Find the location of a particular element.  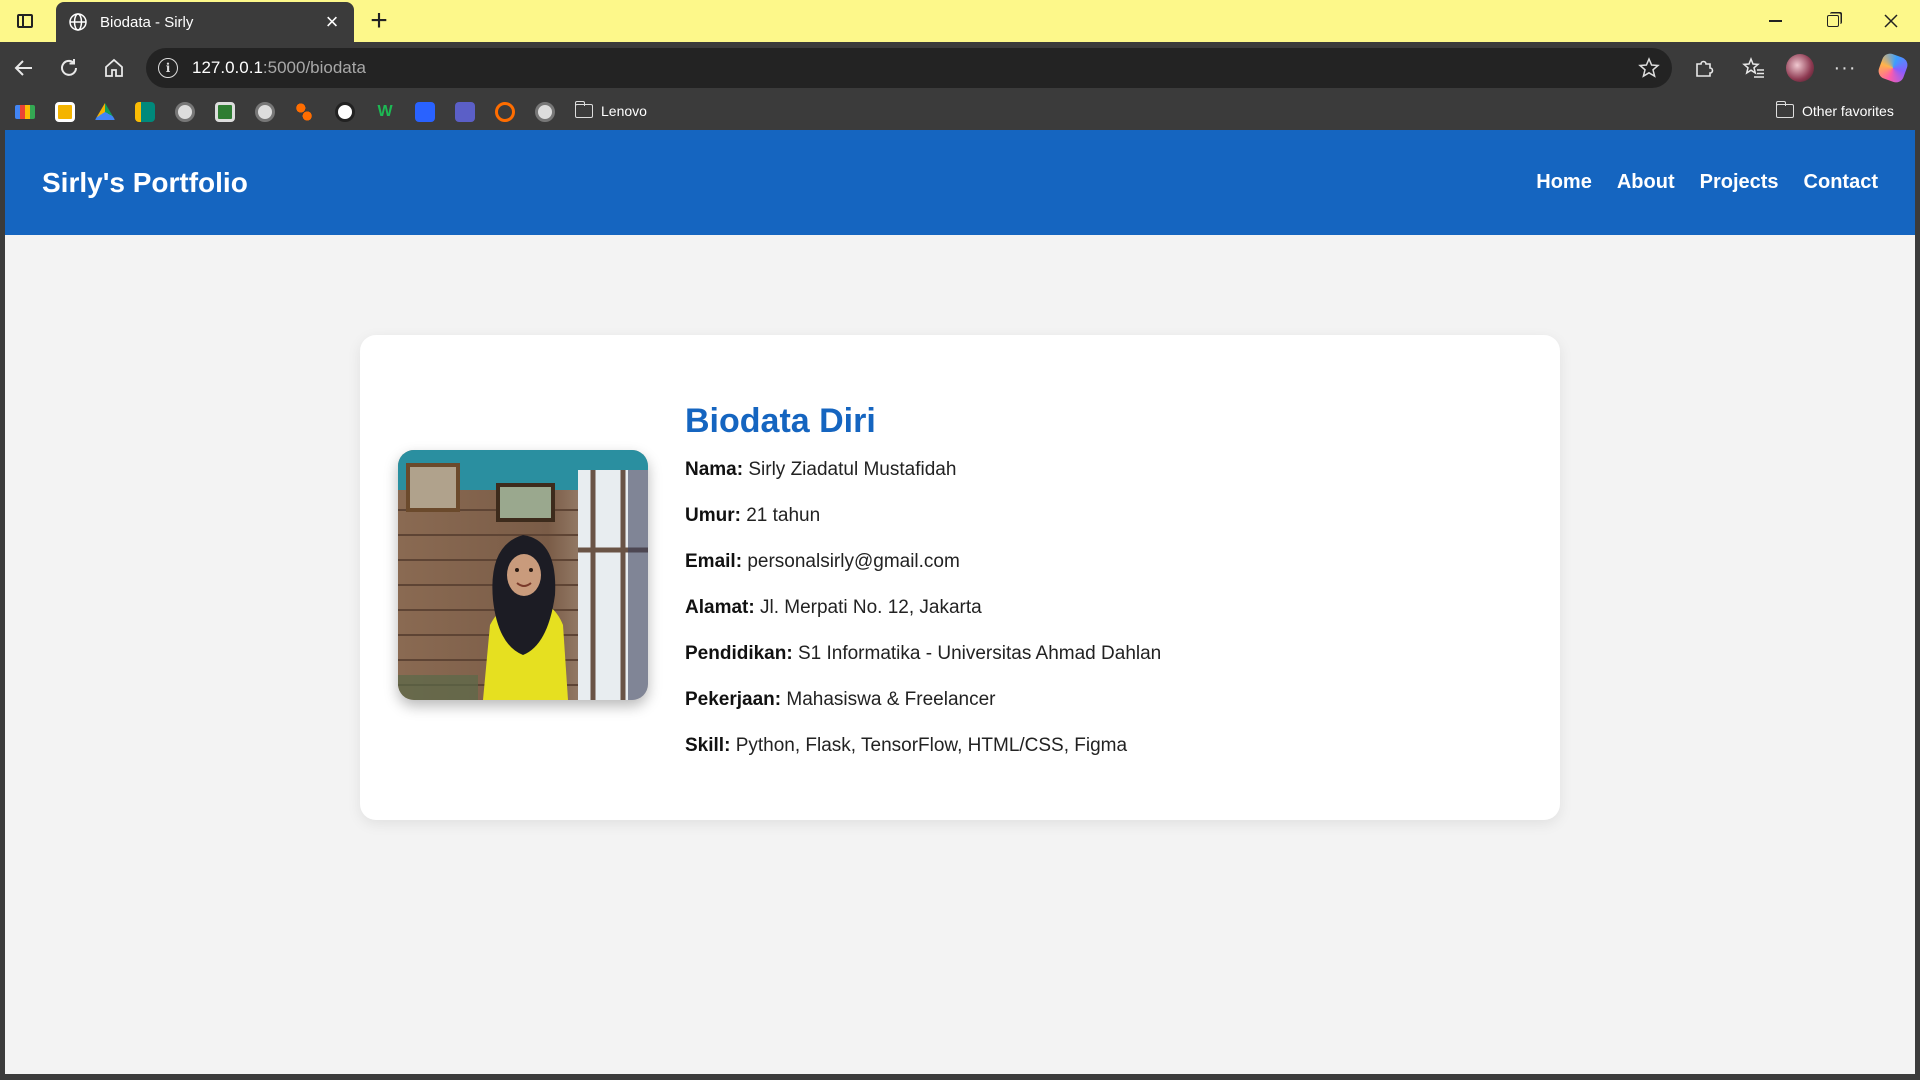

back-button is located at coordinates (24, 68).